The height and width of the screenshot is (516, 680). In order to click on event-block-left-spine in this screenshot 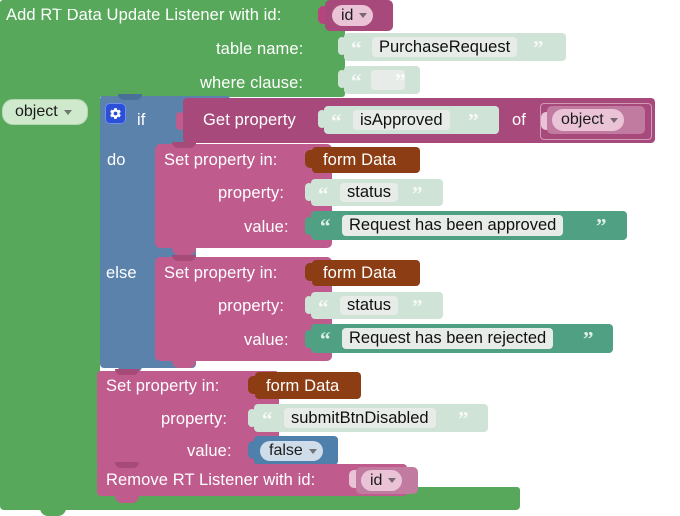, I will do `click(50, 297)`.